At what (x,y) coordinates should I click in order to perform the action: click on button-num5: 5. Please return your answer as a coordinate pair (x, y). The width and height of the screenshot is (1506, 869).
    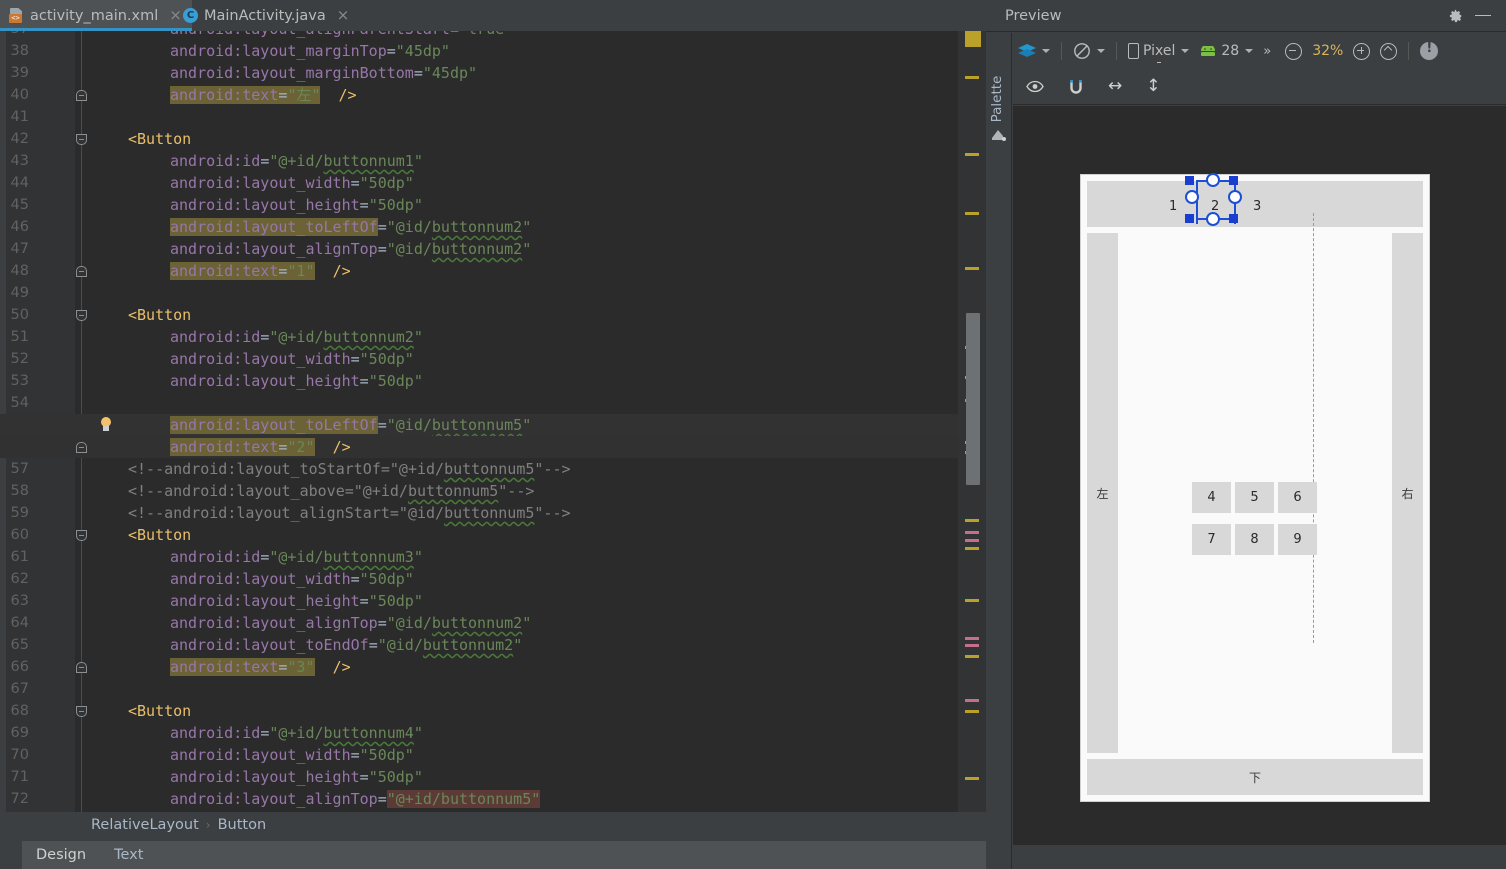
    Looking at the image, I should click on (1254, 497).